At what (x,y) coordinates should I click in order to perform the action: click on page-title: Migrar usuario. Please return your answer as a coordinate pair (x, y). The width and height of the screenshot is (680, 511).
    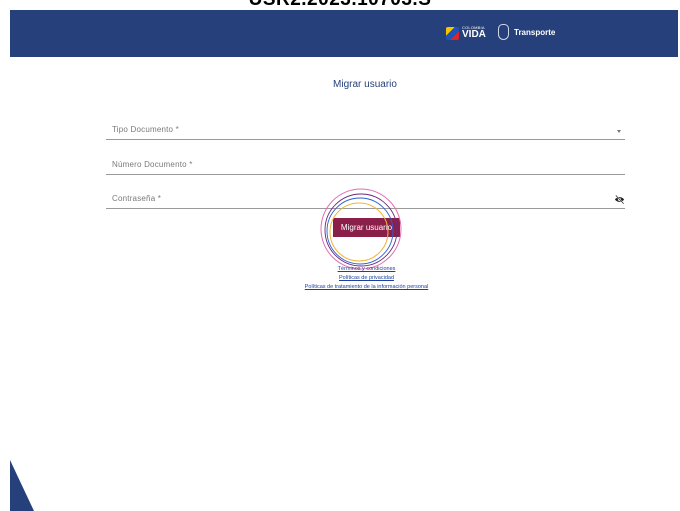
    Looking at the image, I should click on (365, 84).